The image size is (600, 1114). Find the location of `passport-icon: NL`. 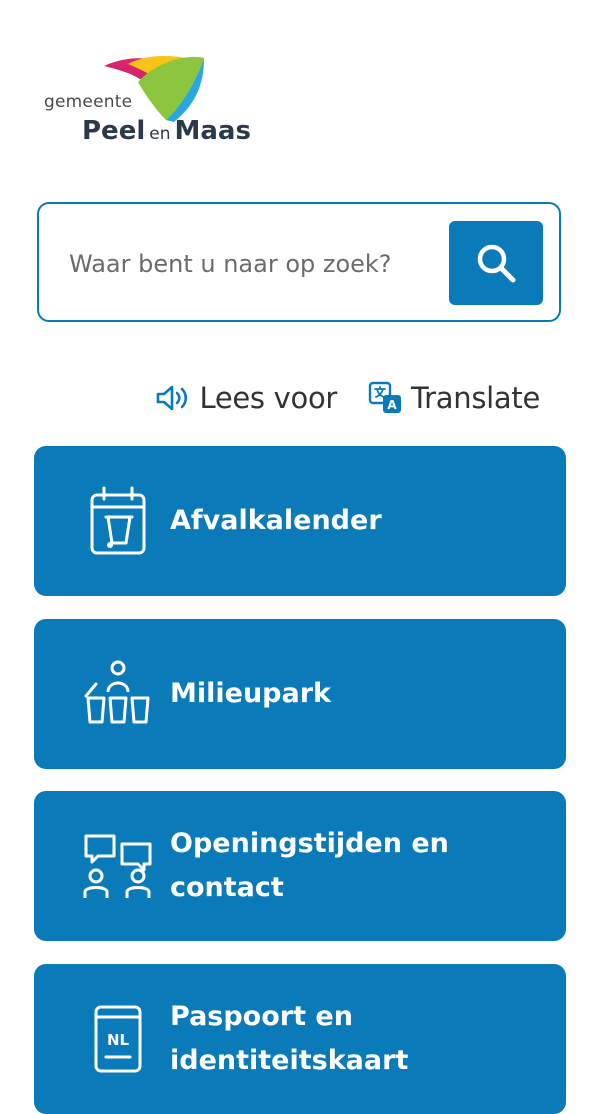

passport-icon: NL is located at coordinates (118, 1039).